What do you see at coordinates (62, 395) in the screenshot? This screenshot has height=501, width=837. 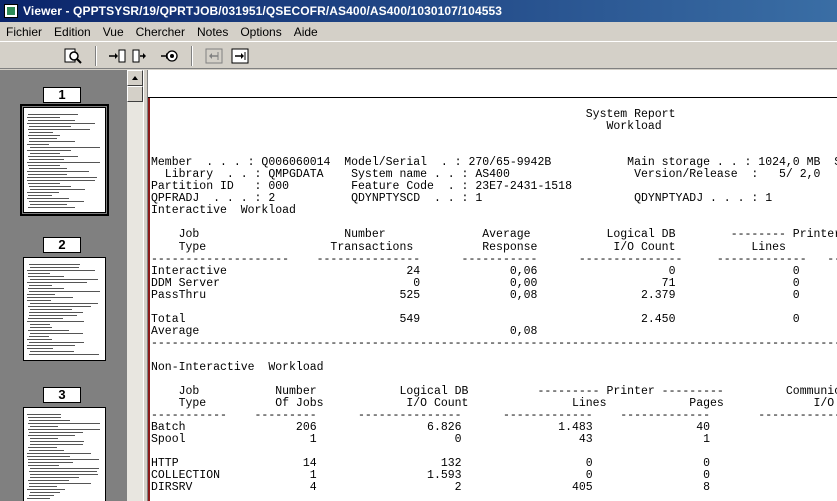 I see `thumbnail-number: 3` at bounding box center [62, 395].